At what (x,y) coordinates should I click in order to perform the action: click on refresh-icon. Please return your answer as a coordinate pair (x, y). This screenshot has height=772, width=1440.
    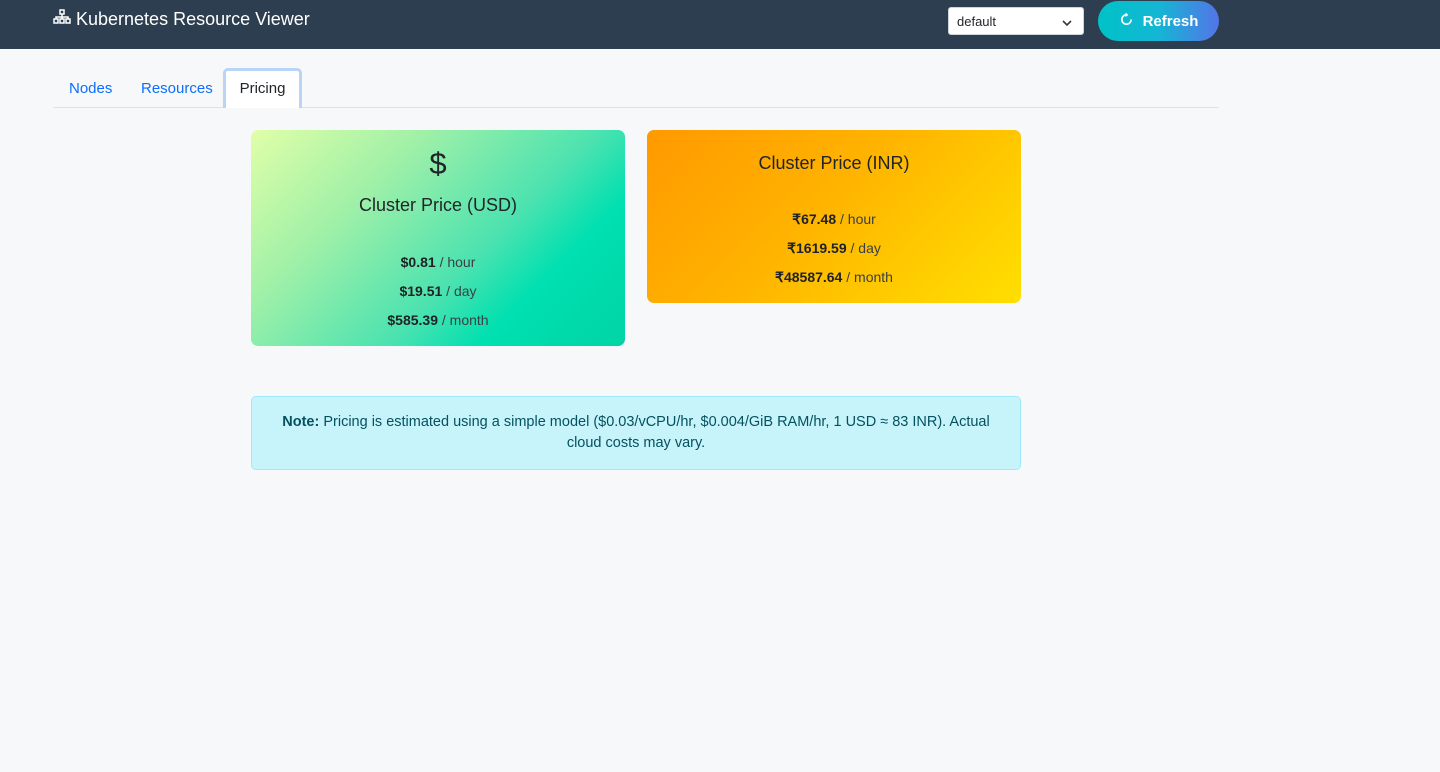
    Looking at the image, I should click on (1131, 21).